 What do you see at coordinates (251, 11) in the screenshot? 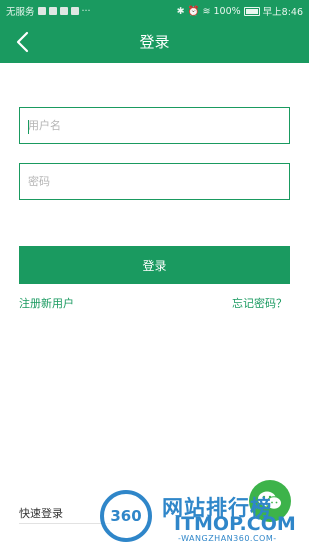
I see `battery-icon` at bounding box center [251, 11].